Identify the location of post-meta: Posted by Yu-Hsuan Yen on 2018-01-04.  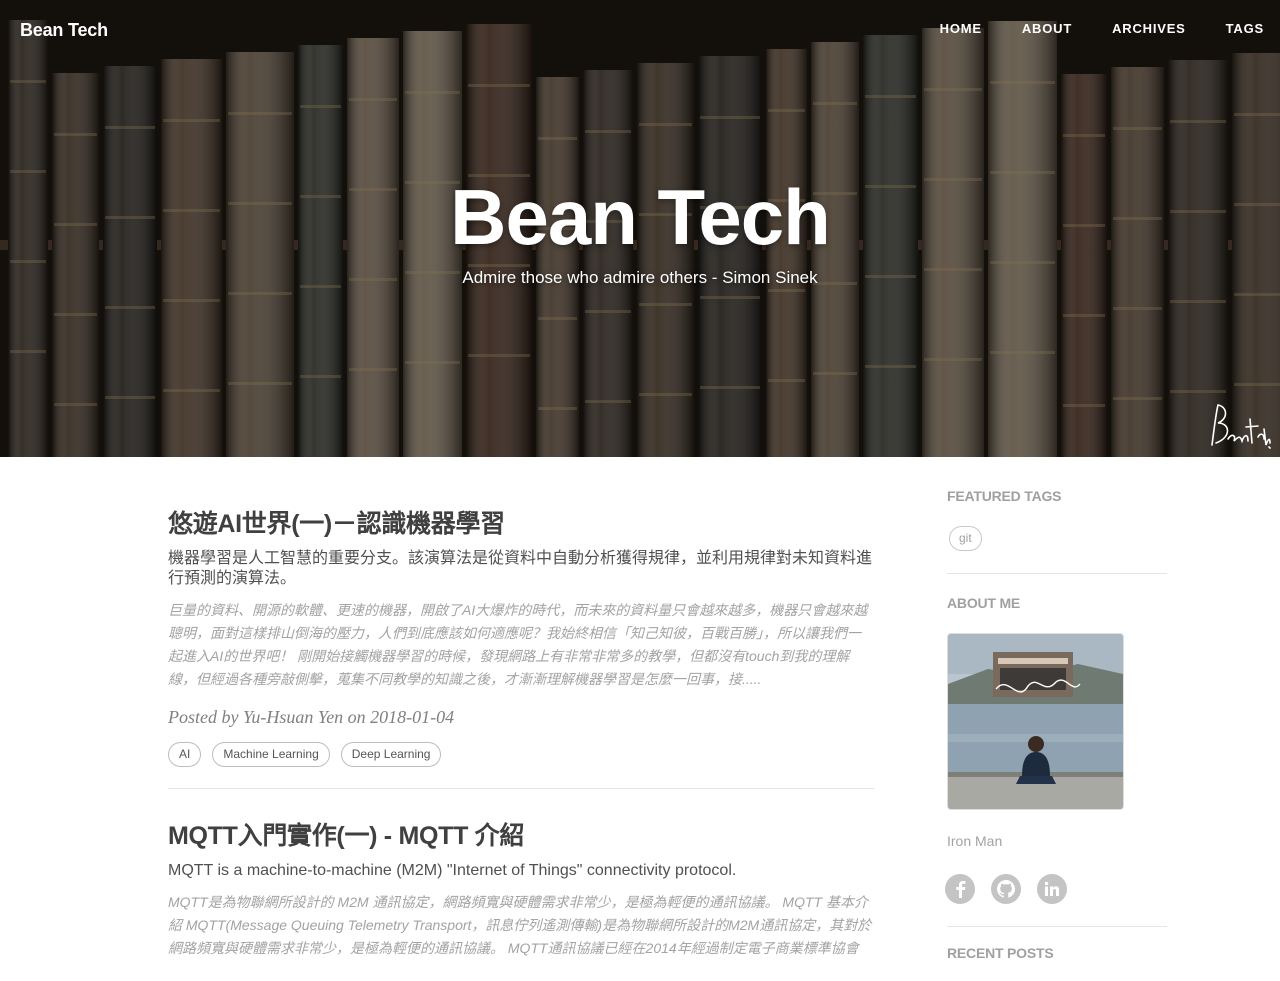
(311, 717).